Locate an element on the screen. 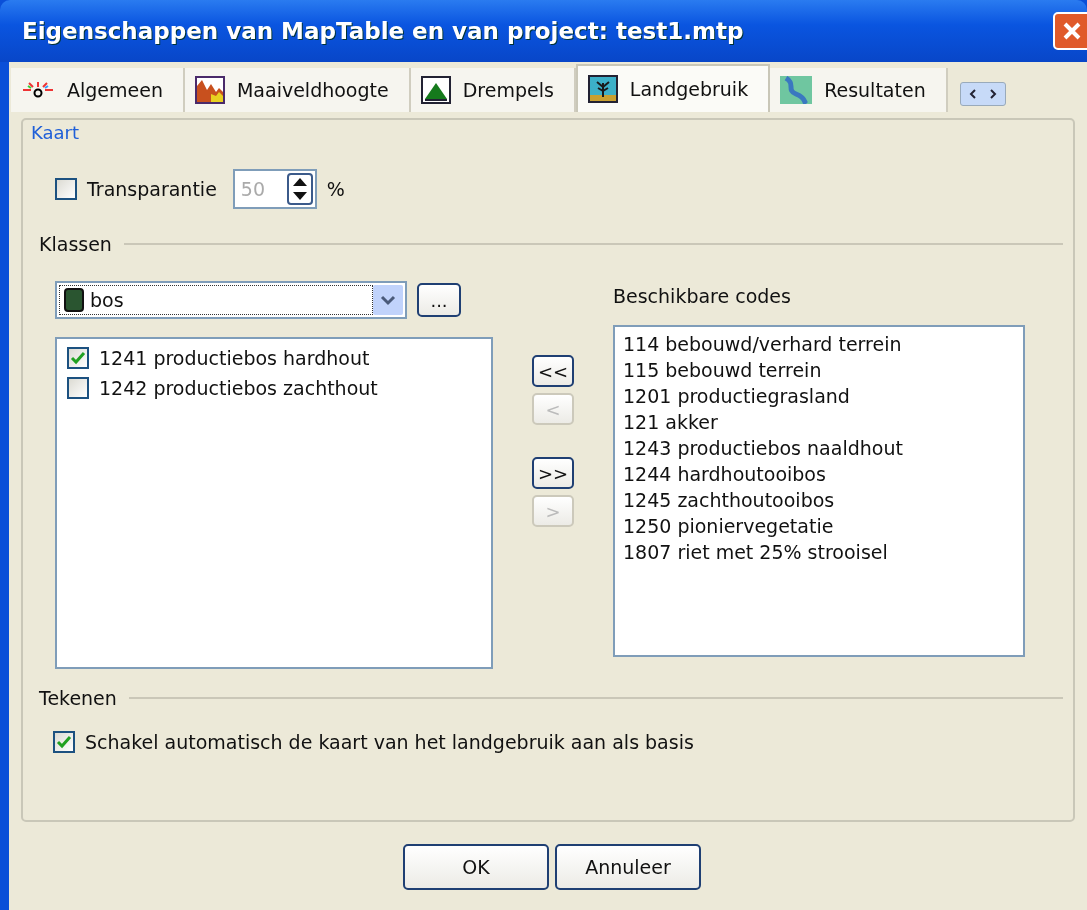 This screenshot has height=910, width=1087. list-item: 1245 zachthoutooibos is located at coordinates (819, 500).